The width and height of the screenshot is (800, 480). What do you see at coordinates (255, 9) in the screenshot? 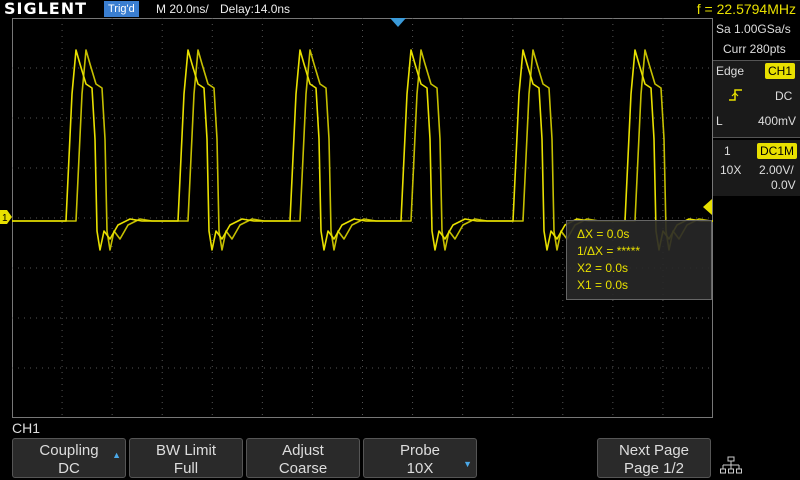
I see `delay-readout: Delay:14.0ns` at bounding box center [255, 9].